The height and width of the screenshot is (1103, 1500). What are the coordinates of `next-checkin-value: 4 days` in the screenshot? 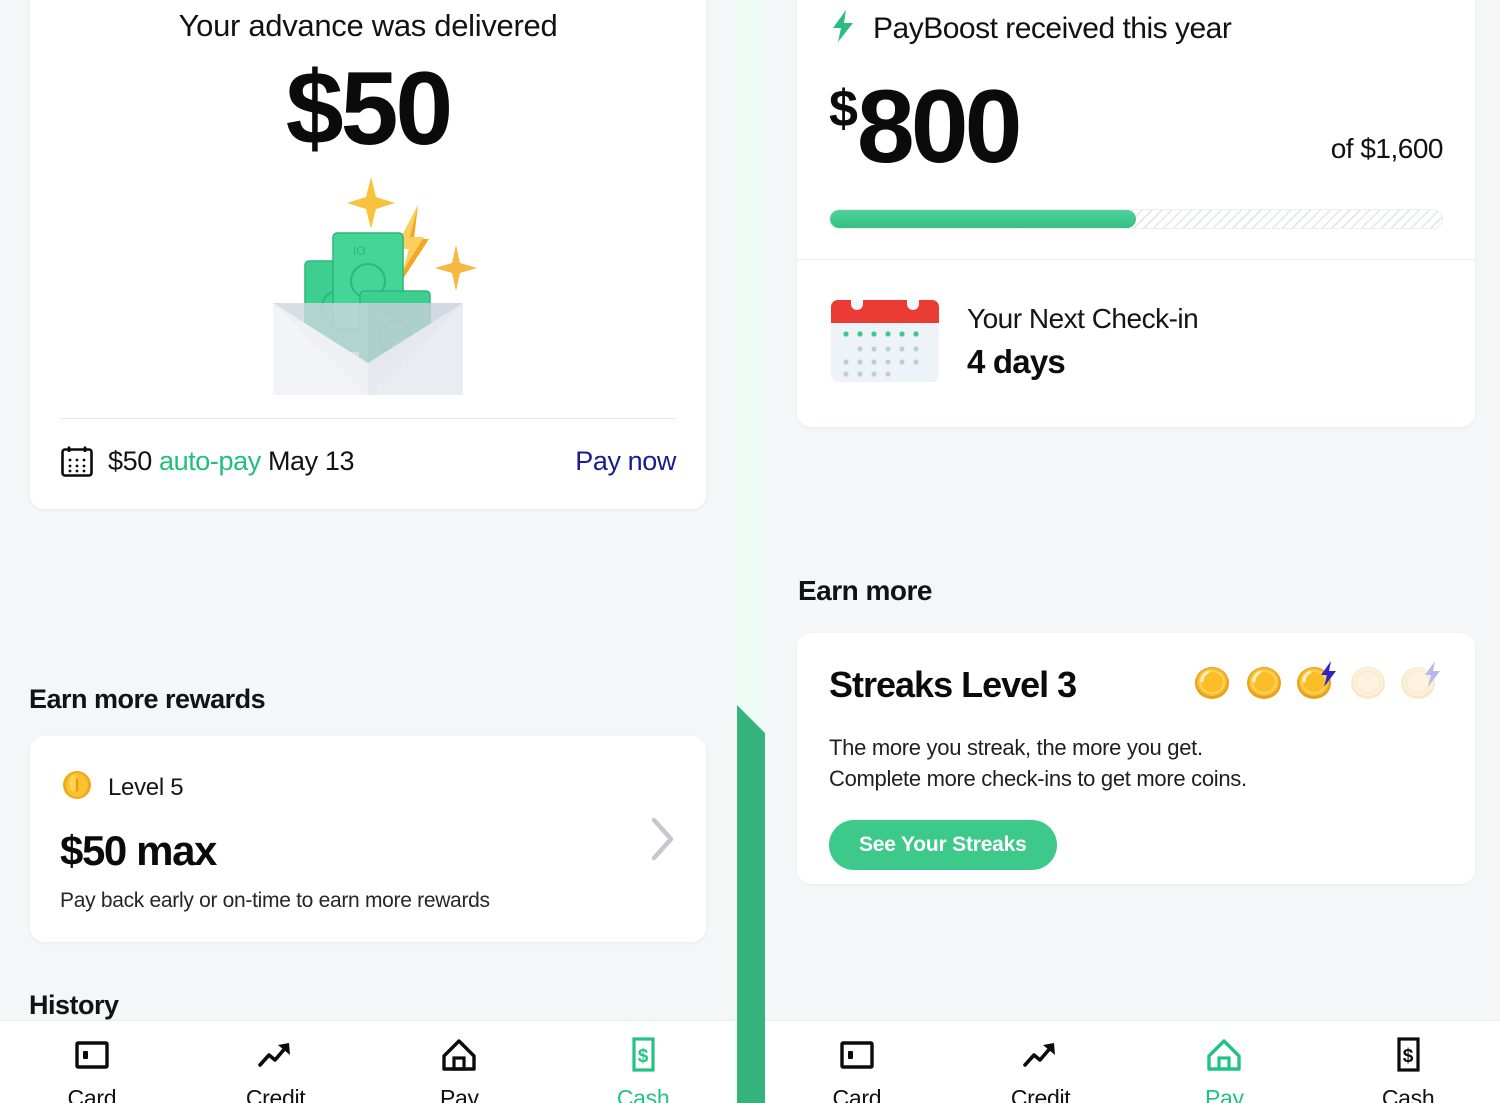 It's located at (1016, 361).